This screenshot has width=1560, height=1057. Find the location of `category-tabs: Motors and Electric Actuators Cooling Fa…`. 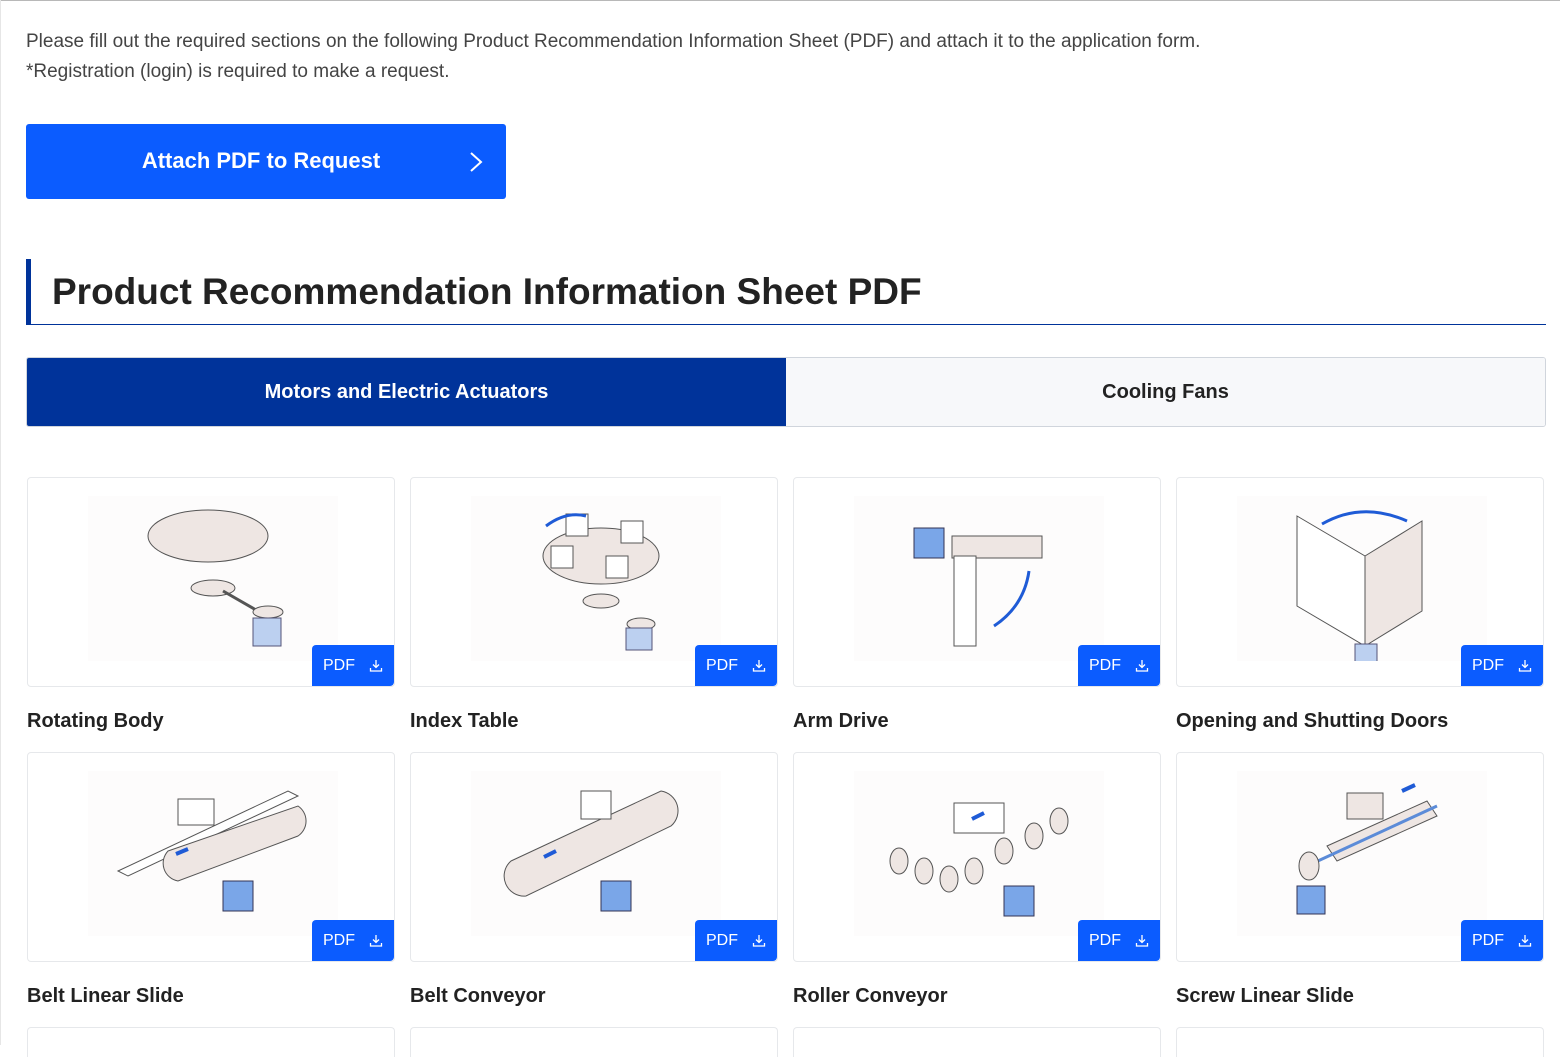

category-tabs: Motors and Electric Actuators Cooling Fa… is located at coordinates (786, 392).